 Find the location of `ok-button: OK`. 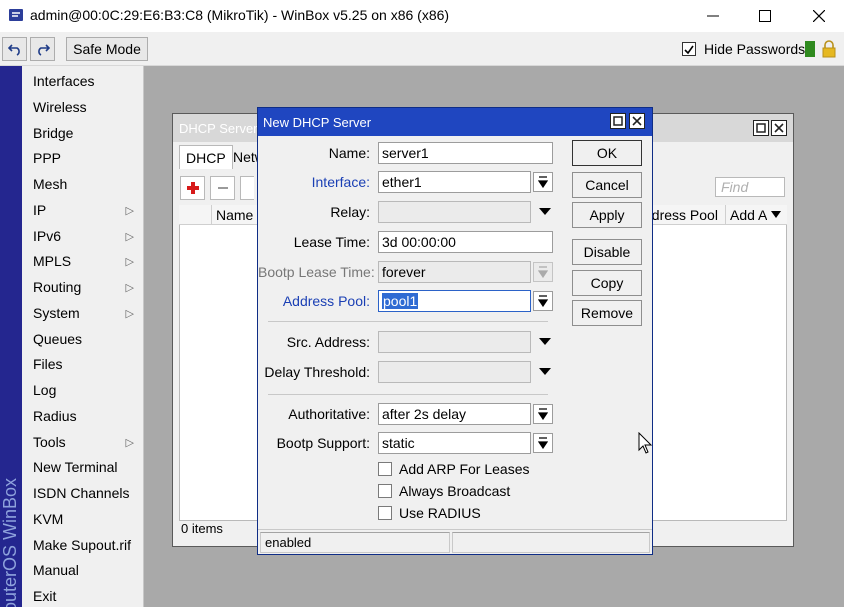

ok-button: OK is located at coordinates (607, 153).